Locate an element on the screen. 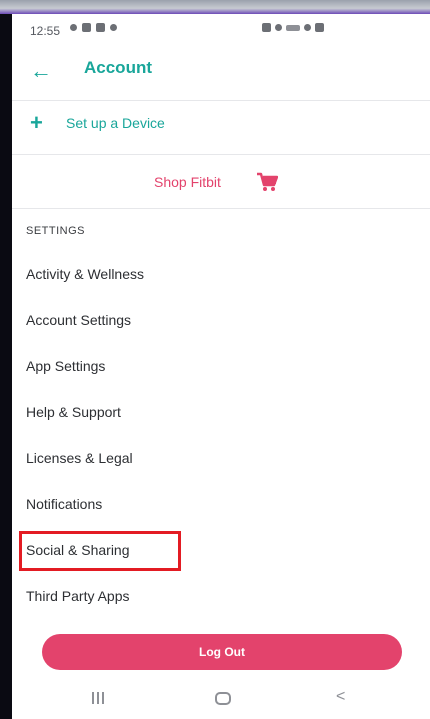 The image size is (430, 719). location-icon is located at coordinates (73, 27).